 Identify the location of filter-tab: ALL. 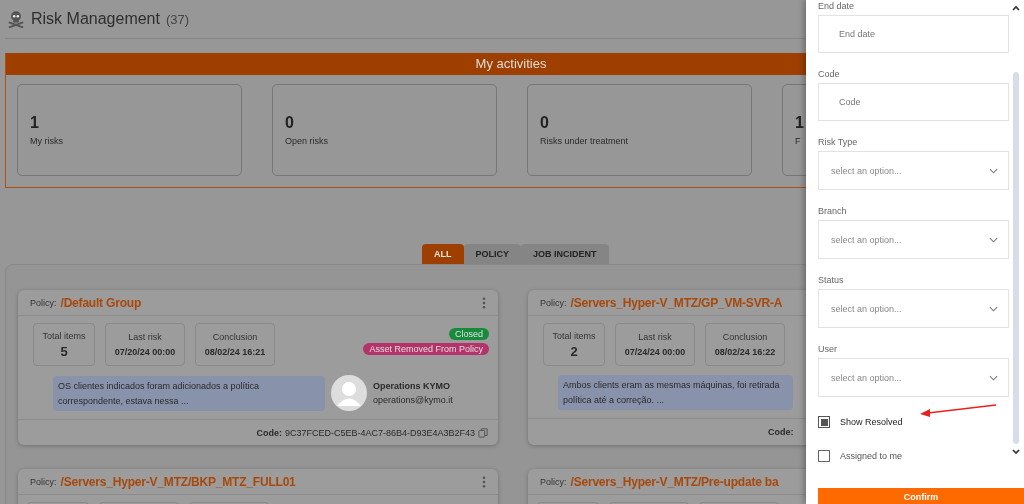
(443, 254).